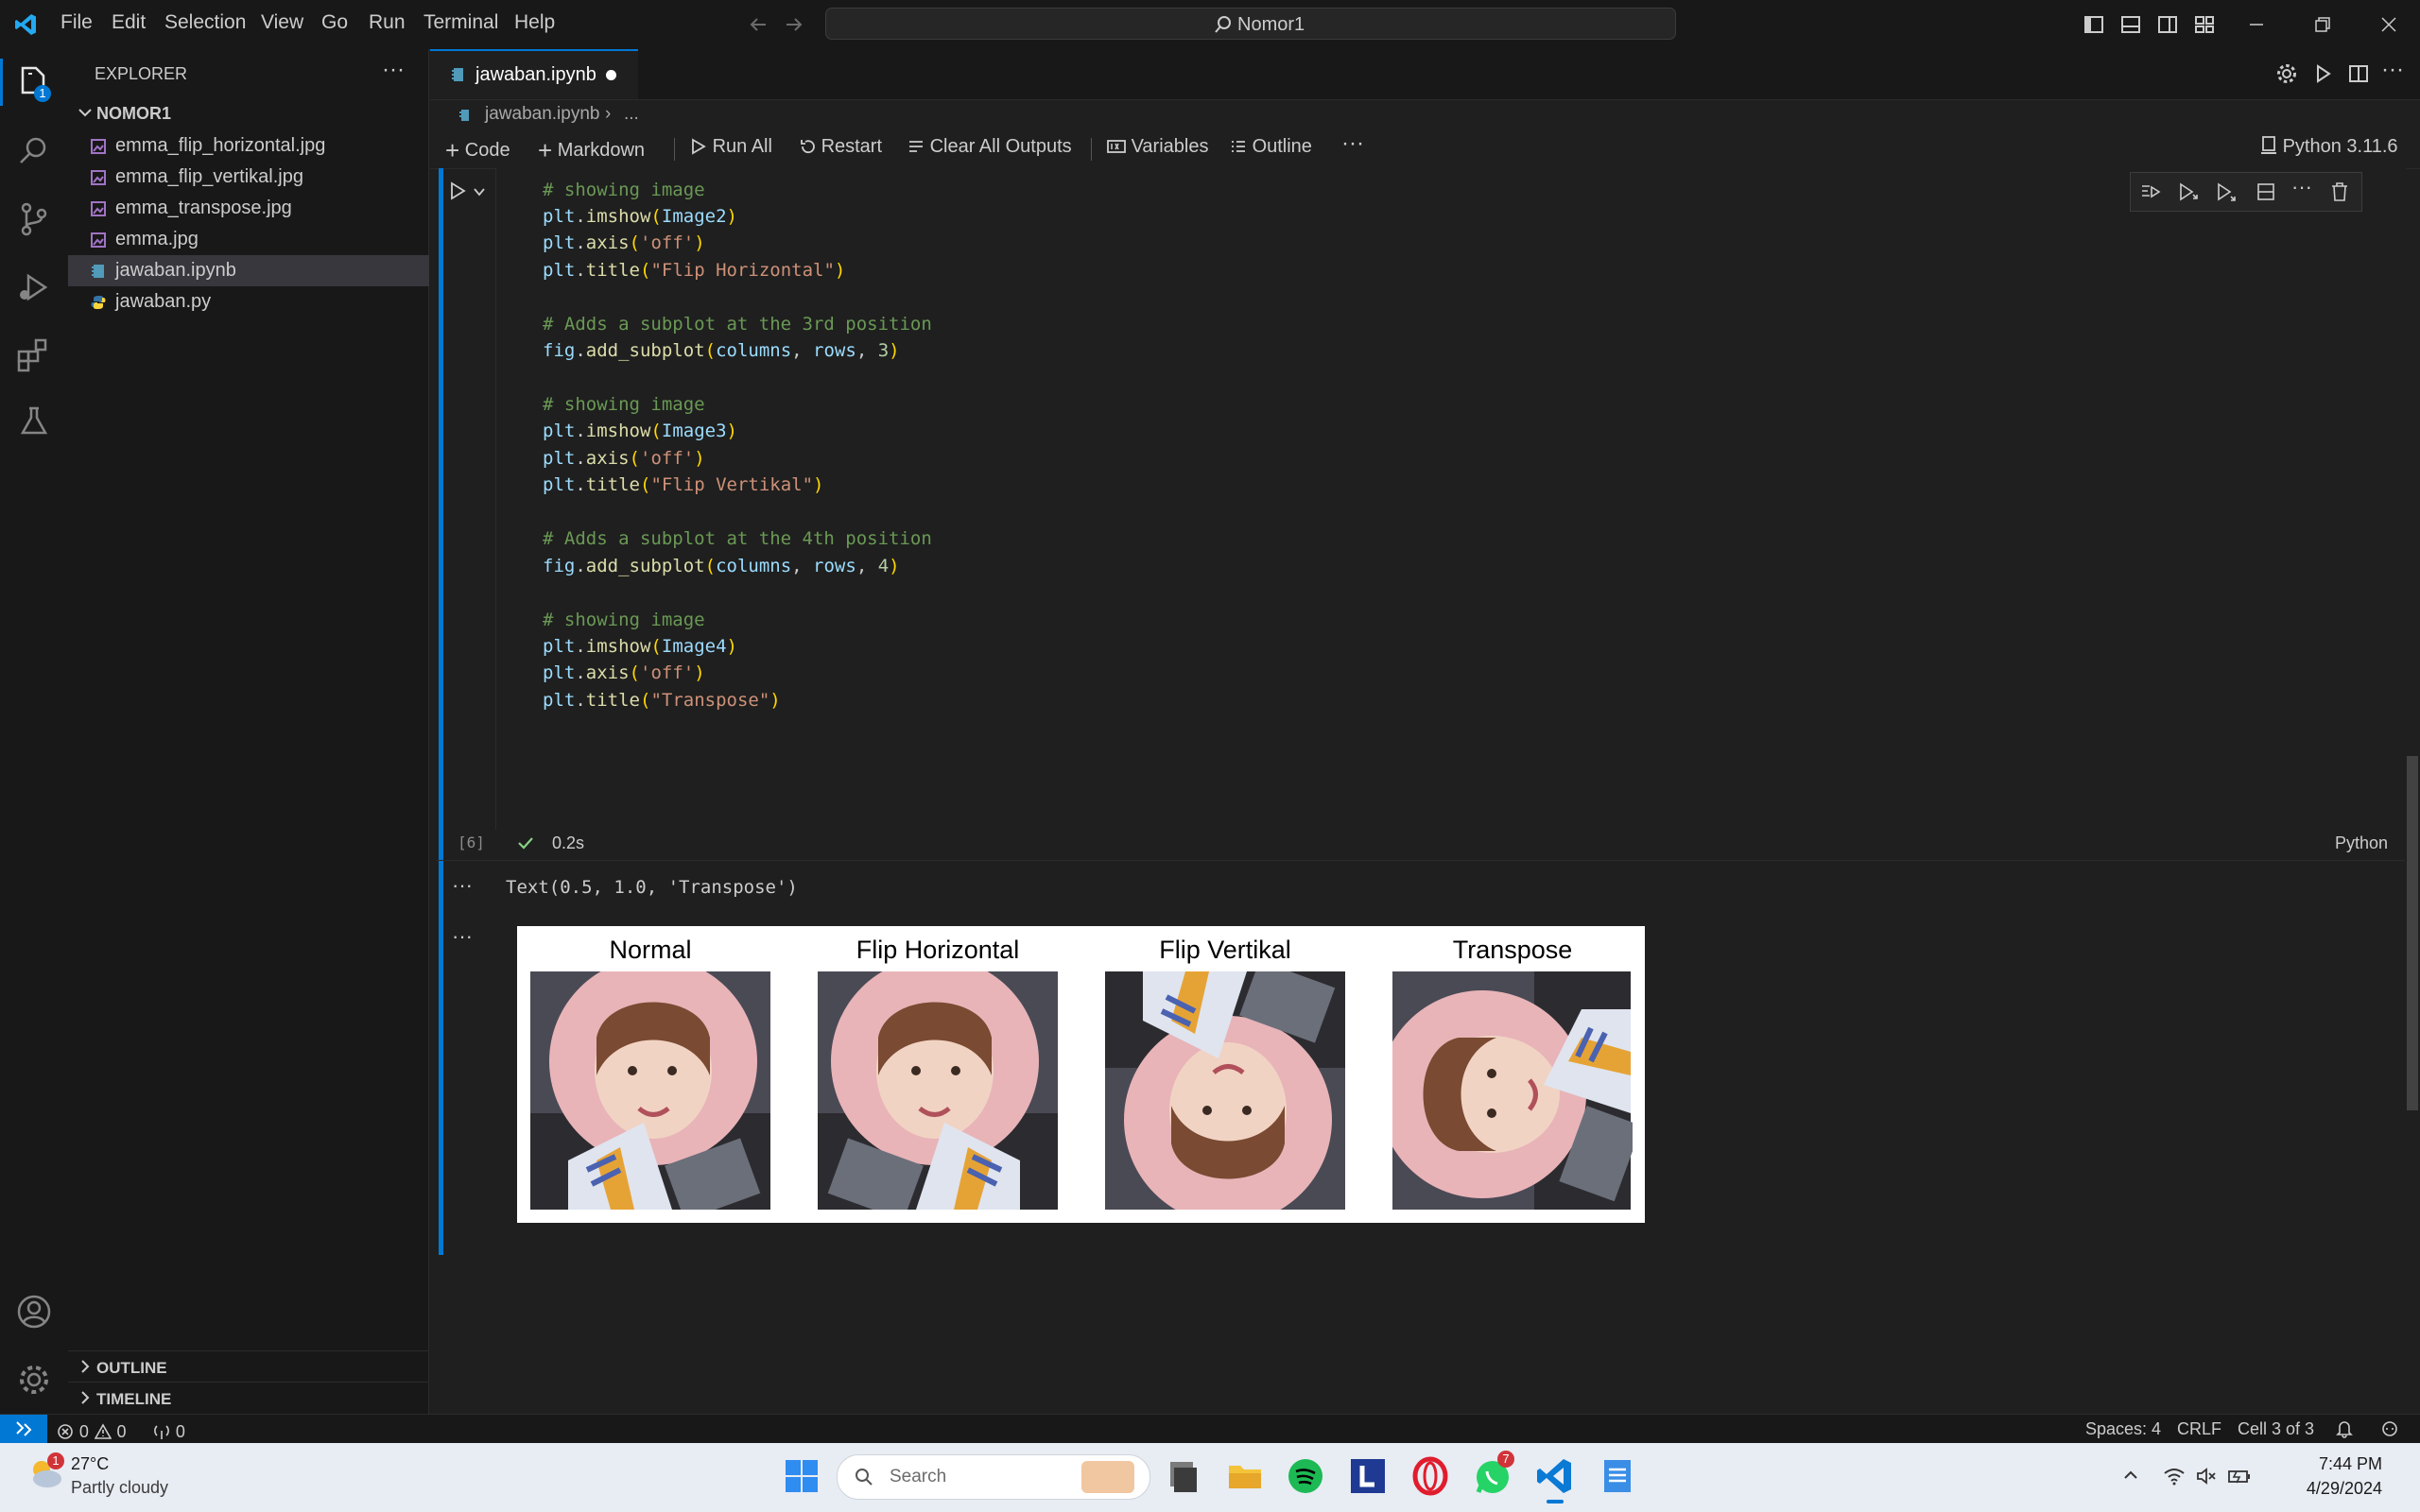  I want to click on menu-selection: Selection, so click(205, 22).